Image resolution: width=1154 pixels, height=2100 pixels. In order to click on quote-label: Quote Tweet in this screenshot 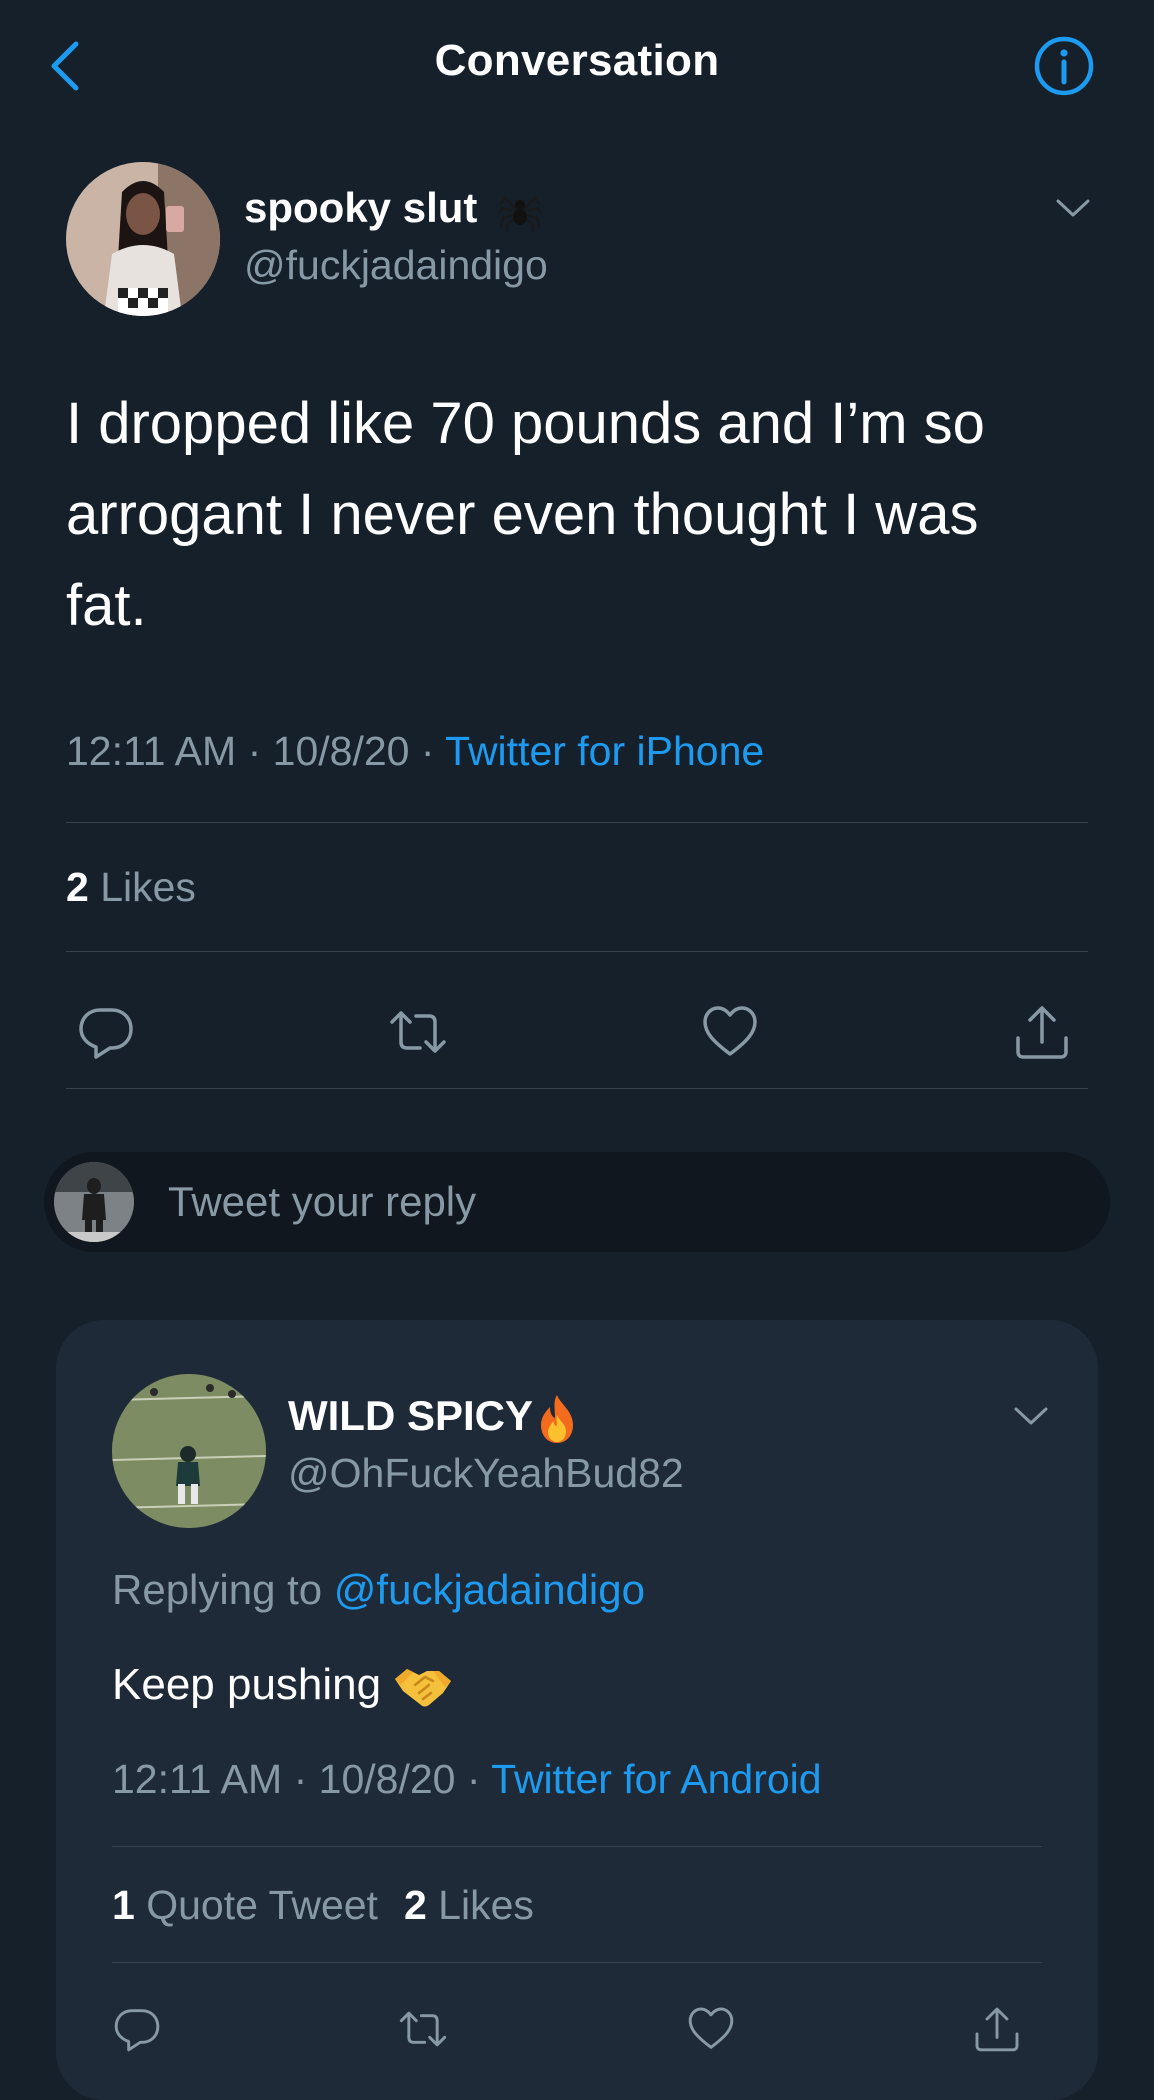, I will do `click(262, 1905)`.